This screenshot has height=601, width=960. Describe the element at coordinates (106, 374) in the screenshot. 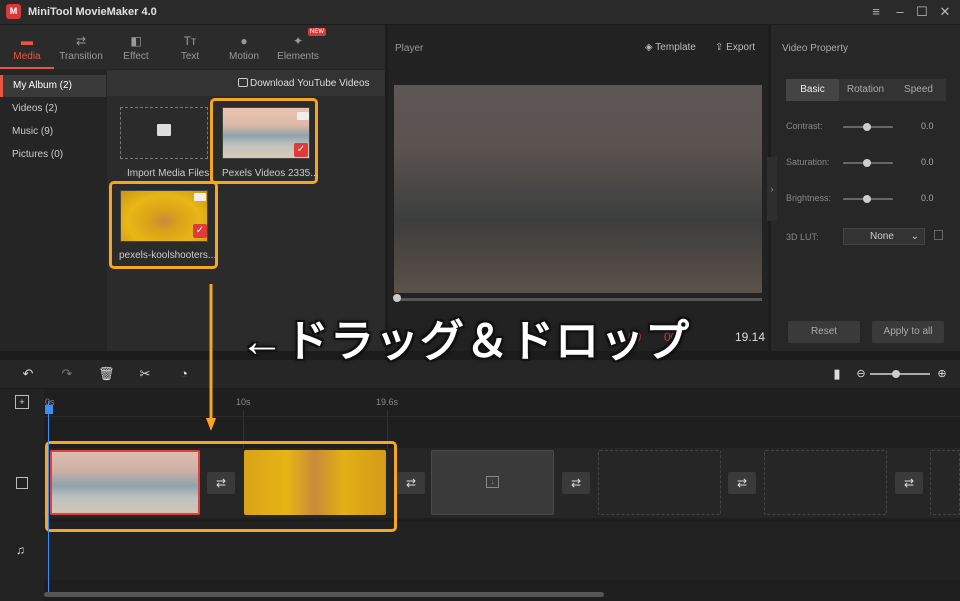

I see `trash-icon: 🗑` at that location.